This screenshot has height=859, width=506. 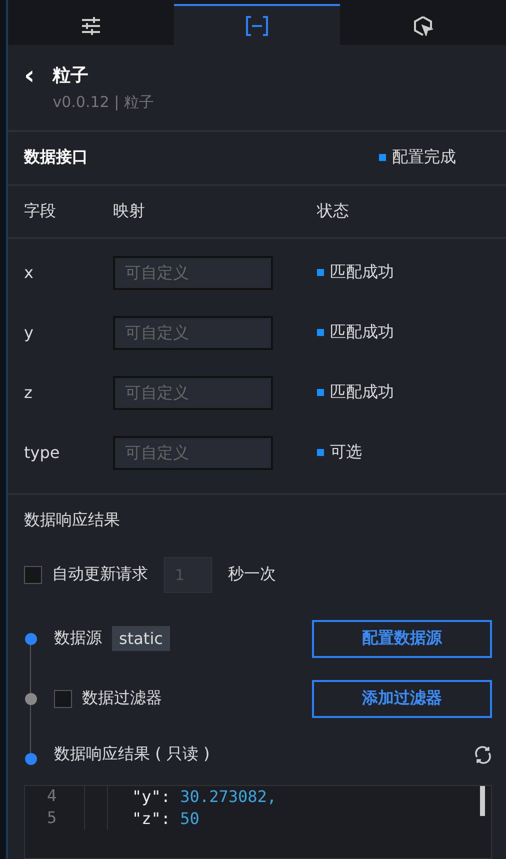 What do you see at coordinates (42, 452) in the screenshot?
I see `field-name: type` at bounding box center [42, 452].